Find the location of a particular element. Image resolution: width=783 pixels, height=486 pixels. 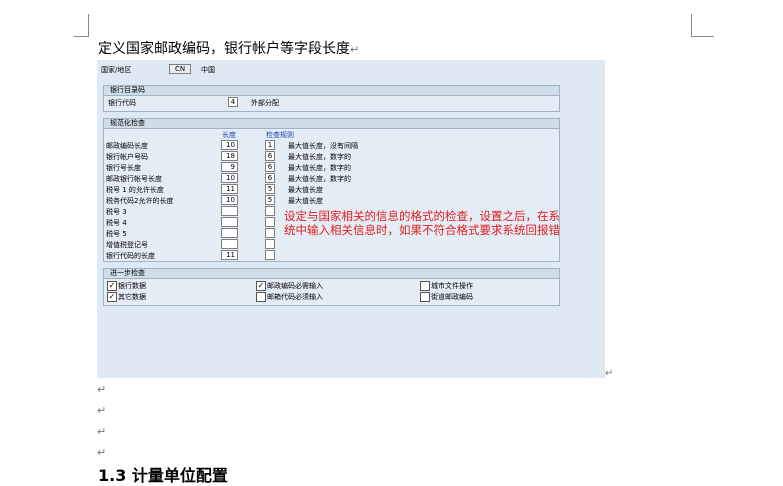

row-label: 银行帐户号码 is located at coordinates (127, 157).